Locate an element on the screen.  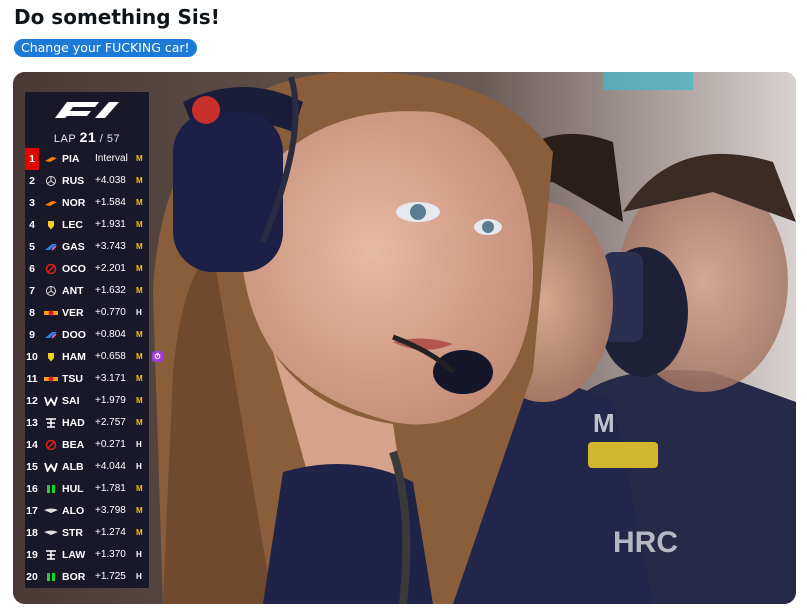
driver-code: HAD is located at coordinates (73, 423).